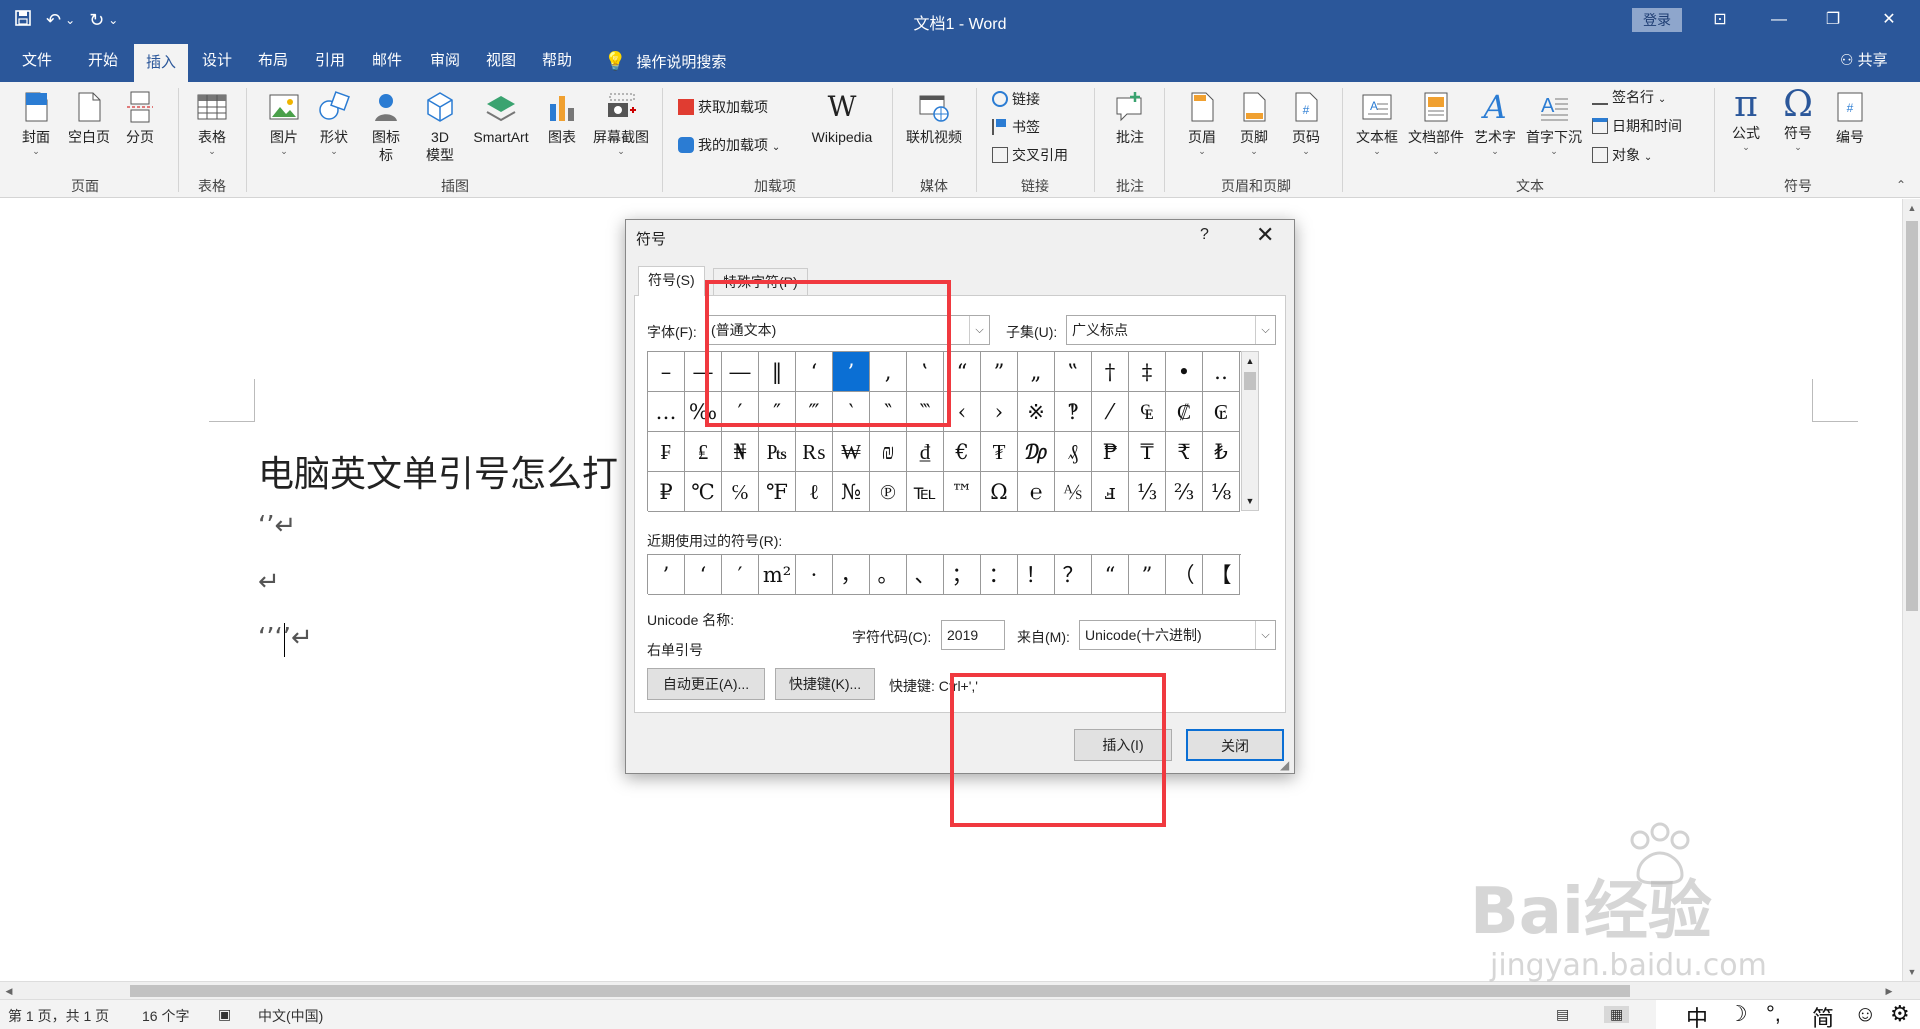  Describe the element at coordinates (1110, 372) in the screenshot. I see `symbol-cell: †` at that location.